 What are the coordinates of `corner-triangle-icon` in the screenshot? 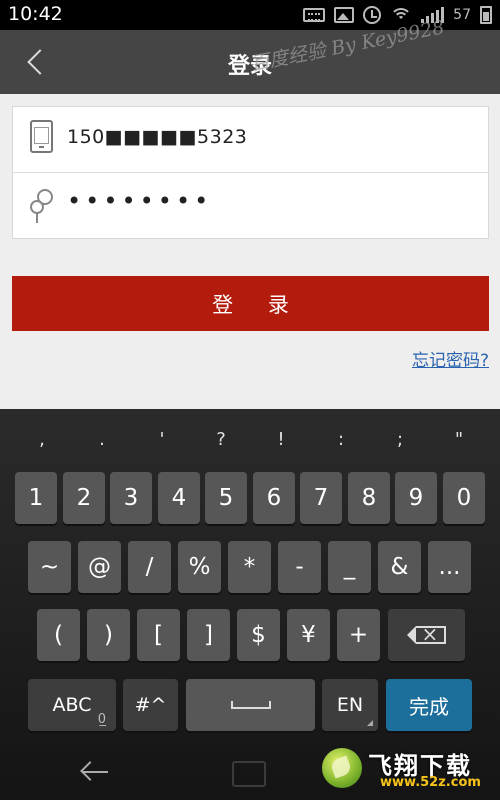 It's located at (370, 723).